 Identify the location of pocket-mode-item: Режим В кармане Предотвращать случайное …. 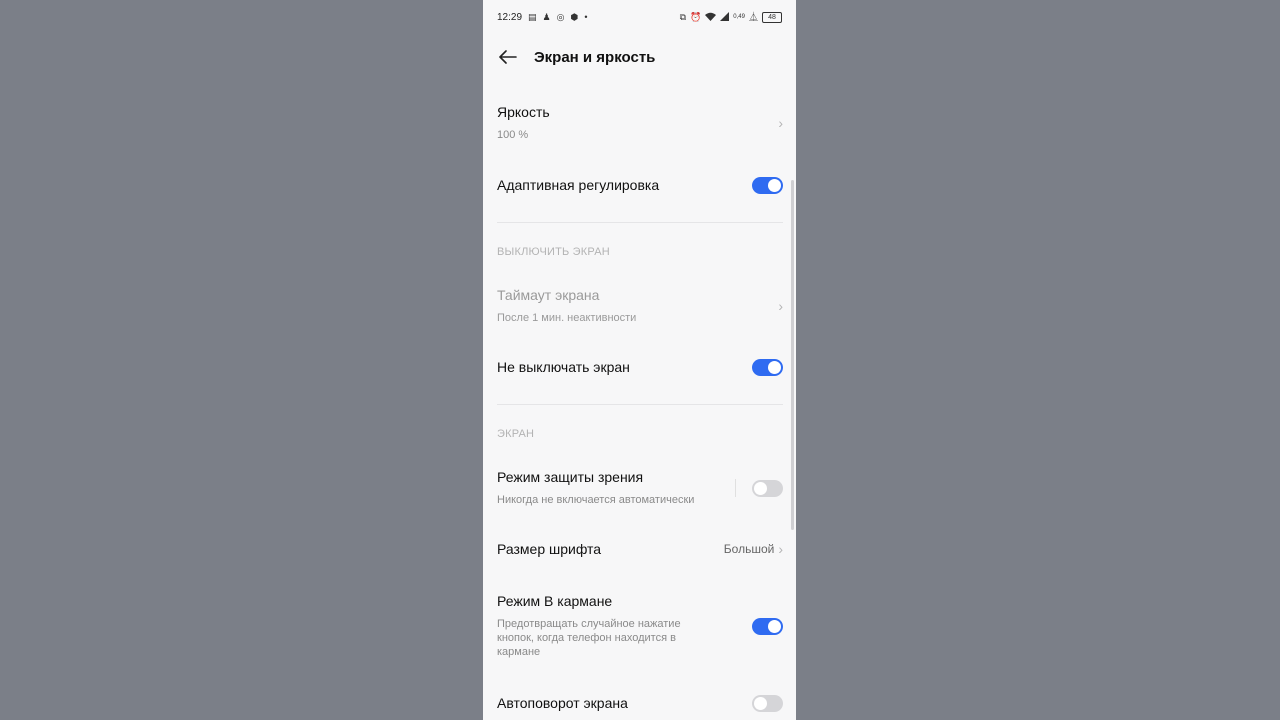
(640, 626).